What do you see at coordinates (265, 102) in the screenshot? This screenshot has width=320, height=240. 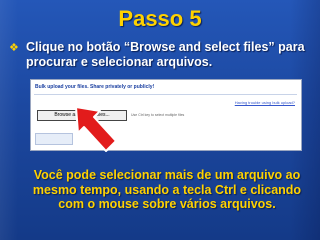 I see `help-link: Having trouble using bulk upload?` at bounding box center [265, 102].